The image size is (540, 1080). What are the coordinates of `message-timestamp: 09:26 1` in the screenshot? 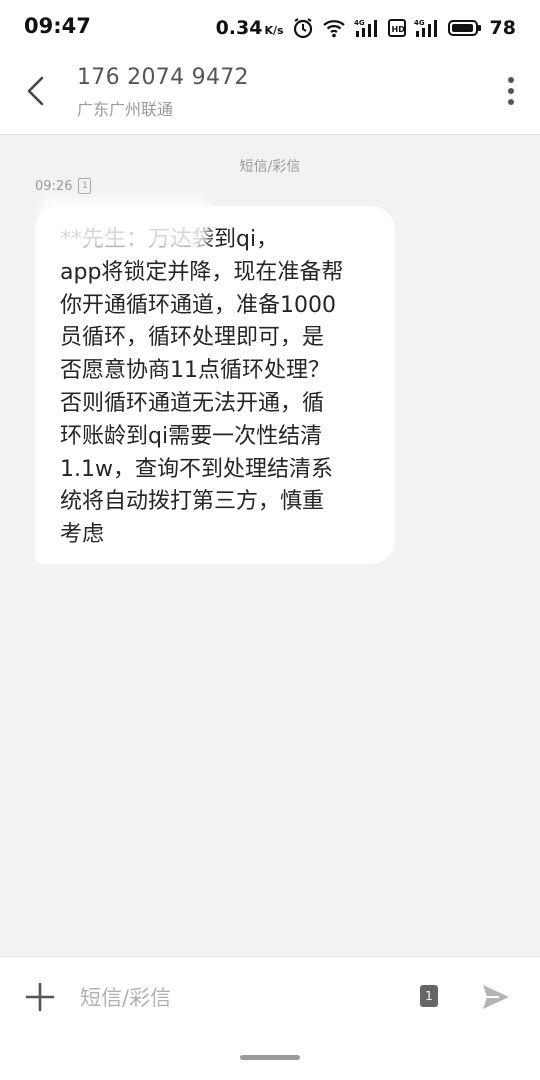 It's located at (63, 186).